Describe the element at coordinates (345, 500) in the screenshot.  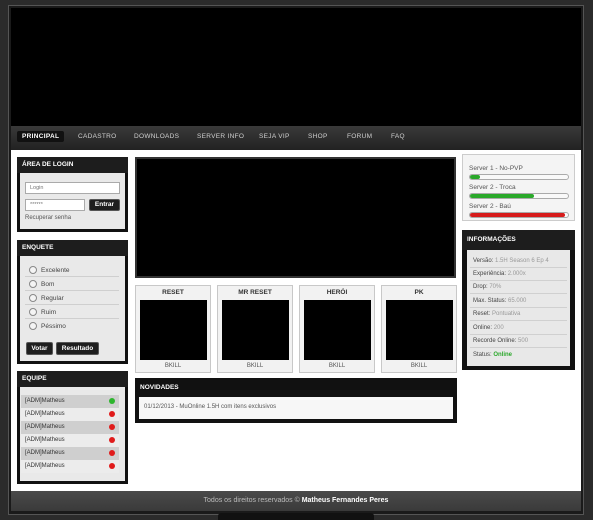
I see `footer-author: Matheus Fernandes Peres` at that location.